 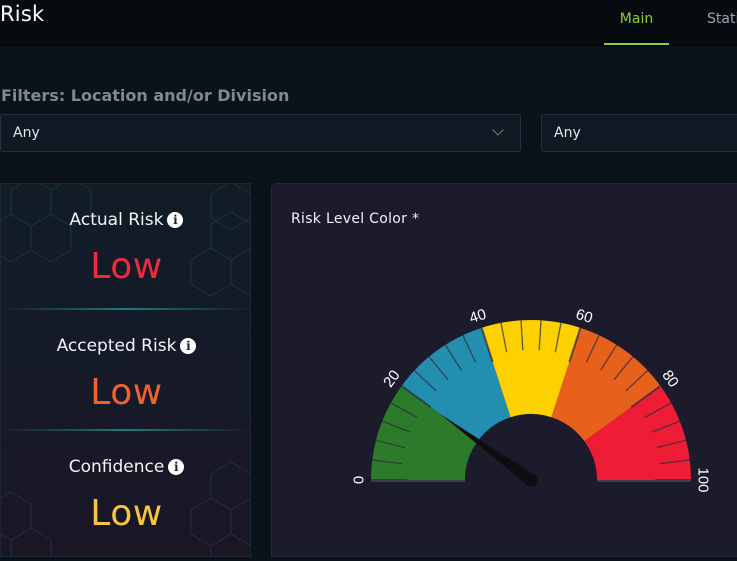 I want to click on tab-main: Main, so click(x=636, y=28).